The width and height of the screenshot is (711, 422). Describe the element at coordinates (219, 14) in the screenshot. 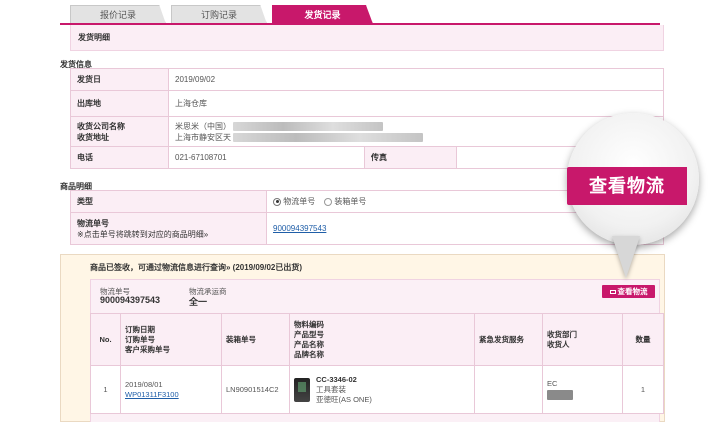

I see `tab-order-records: 订购记录` at that location.